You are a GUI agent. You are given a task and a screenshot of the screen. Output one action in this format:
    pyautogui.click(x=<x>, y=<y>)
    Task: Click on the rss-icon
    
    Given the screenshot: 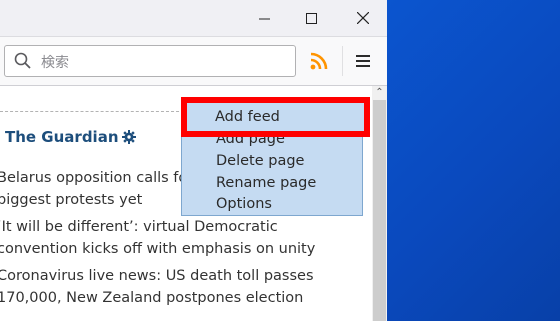 What is the action you would take?
    pyautogui.click(x=319, y=61)
    